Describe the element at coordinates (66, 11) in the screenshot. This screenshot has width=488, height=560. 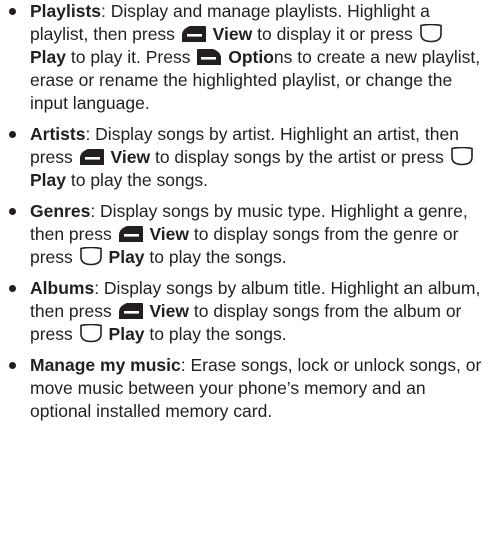
I see `item-title: Playlists` at that location.